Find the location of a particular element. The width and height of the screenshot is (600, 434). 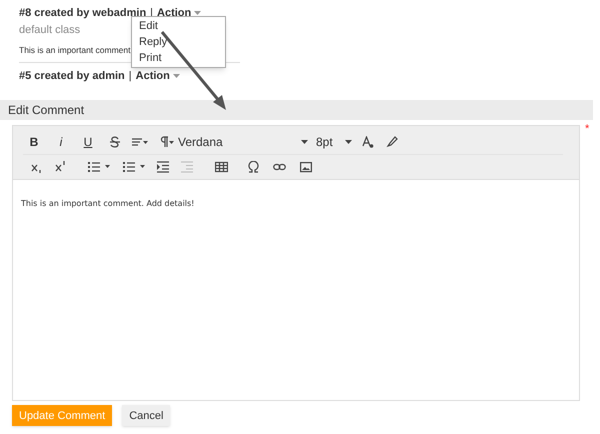

format-button: B is located at coordinates (34, 142).